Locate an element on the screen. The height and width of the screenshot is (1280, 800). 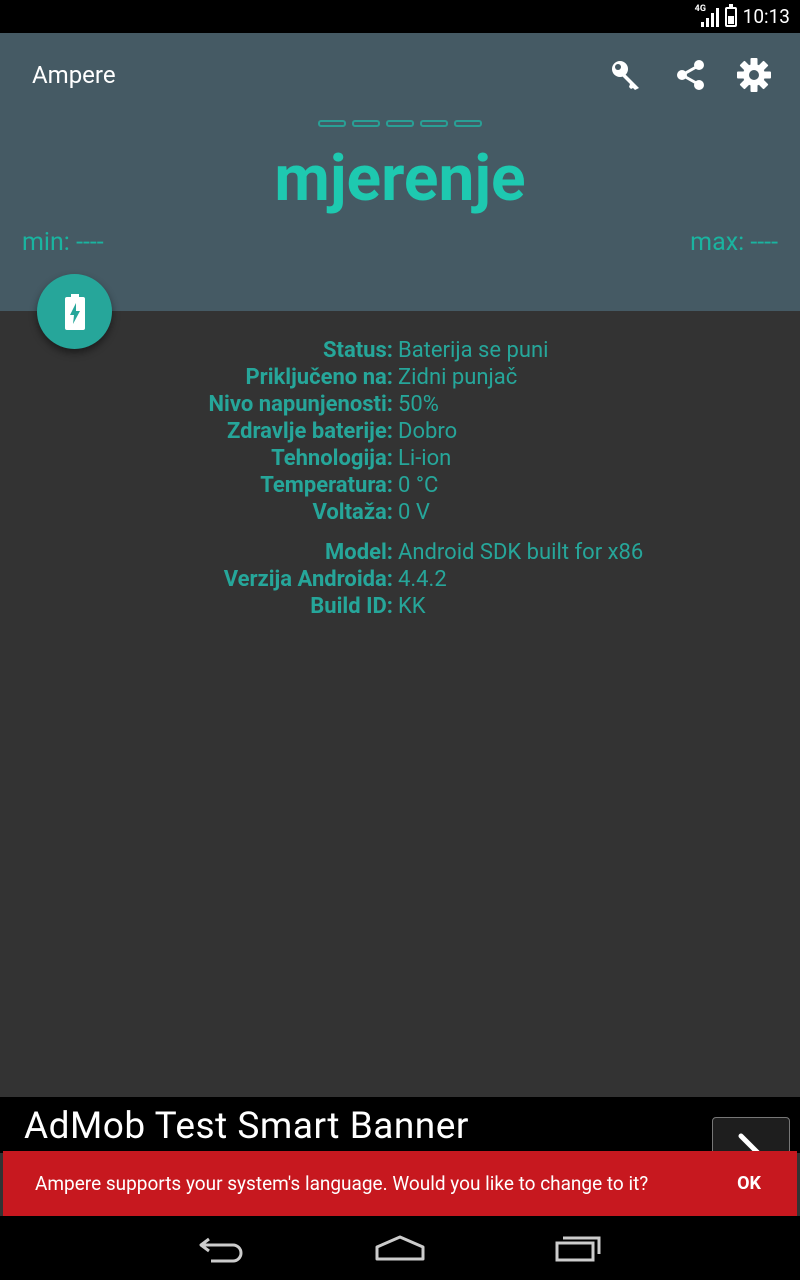
info-row-health: Zdravlje baterije: Dobro is located at coordinates (400, 431).